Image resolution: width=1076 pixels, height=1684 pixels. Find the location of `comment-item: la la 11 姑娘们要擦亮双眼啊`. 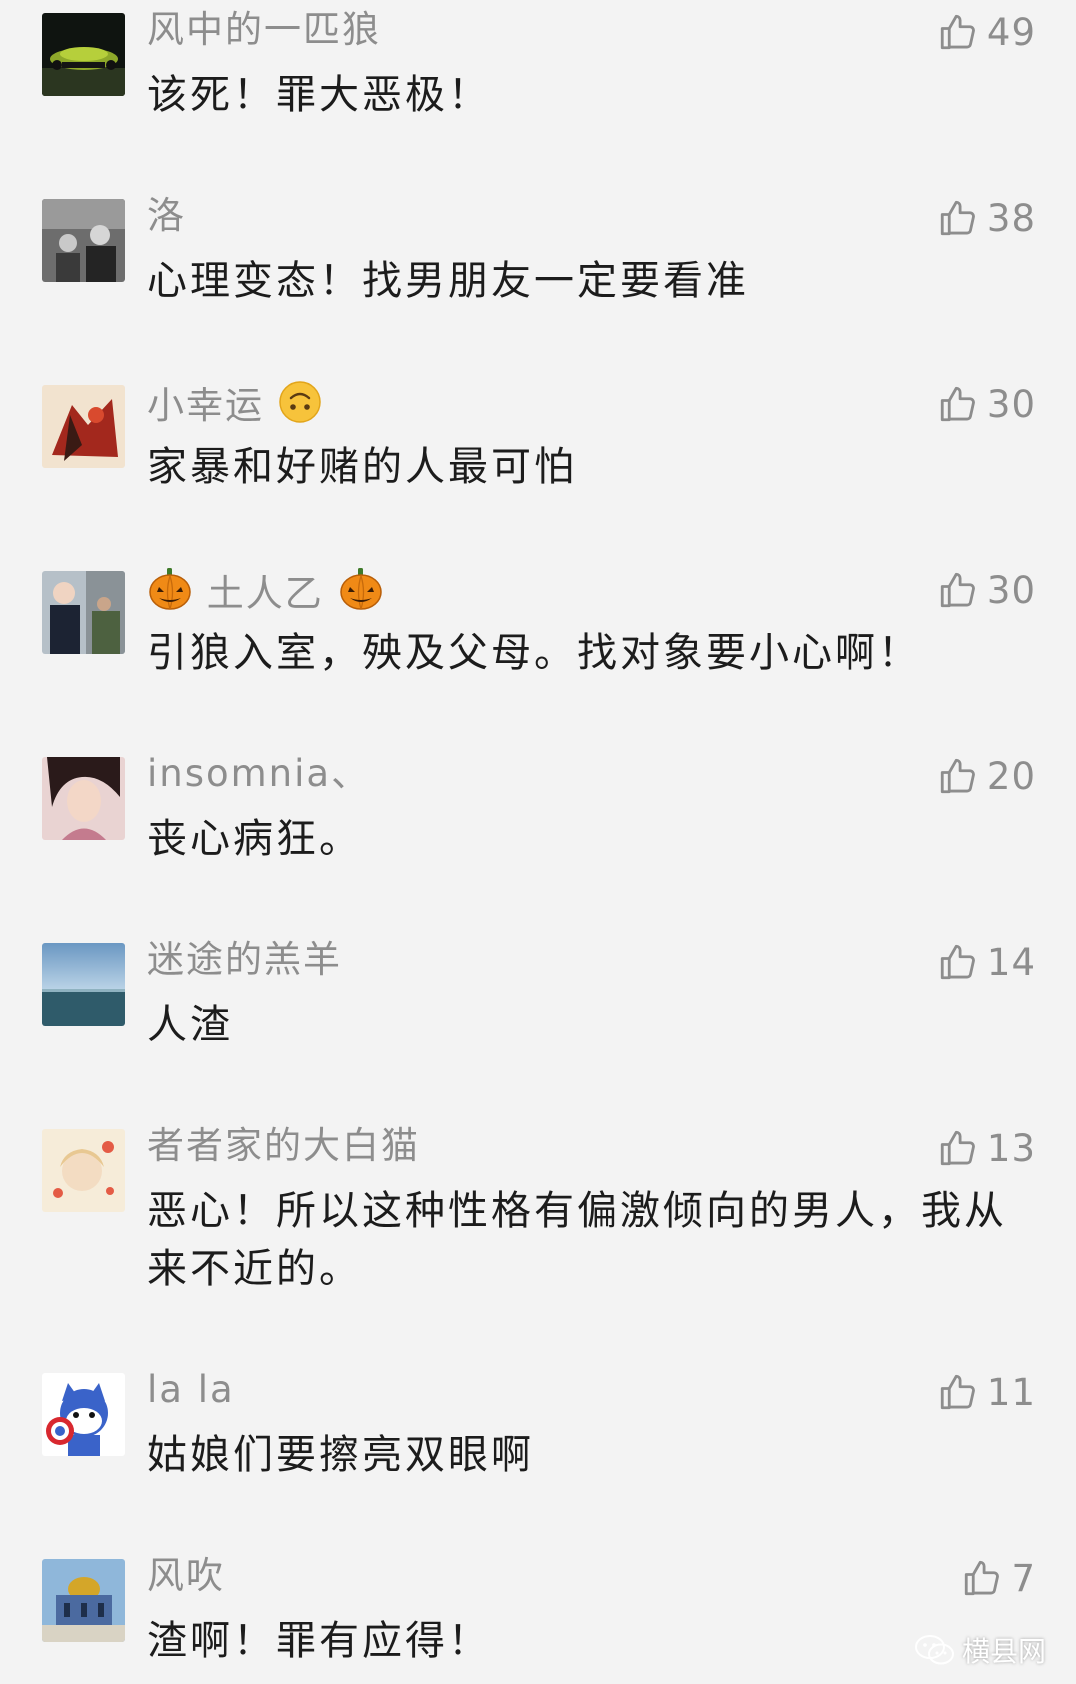

comment-item: la la 11 姑娘们要擦亮双眼啊 is located at coordinates (538, 1440).